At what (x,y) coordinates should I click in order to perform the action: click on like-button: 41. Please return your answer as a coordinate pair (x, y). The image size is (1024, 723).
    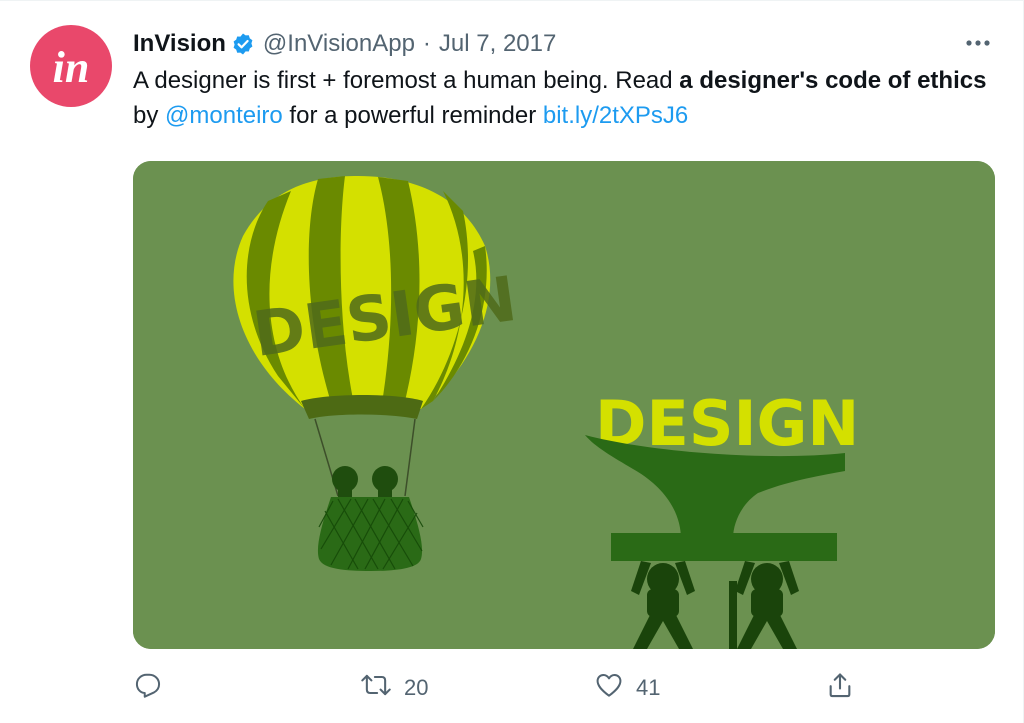
    Looking at the image, I should click on (627, 688).